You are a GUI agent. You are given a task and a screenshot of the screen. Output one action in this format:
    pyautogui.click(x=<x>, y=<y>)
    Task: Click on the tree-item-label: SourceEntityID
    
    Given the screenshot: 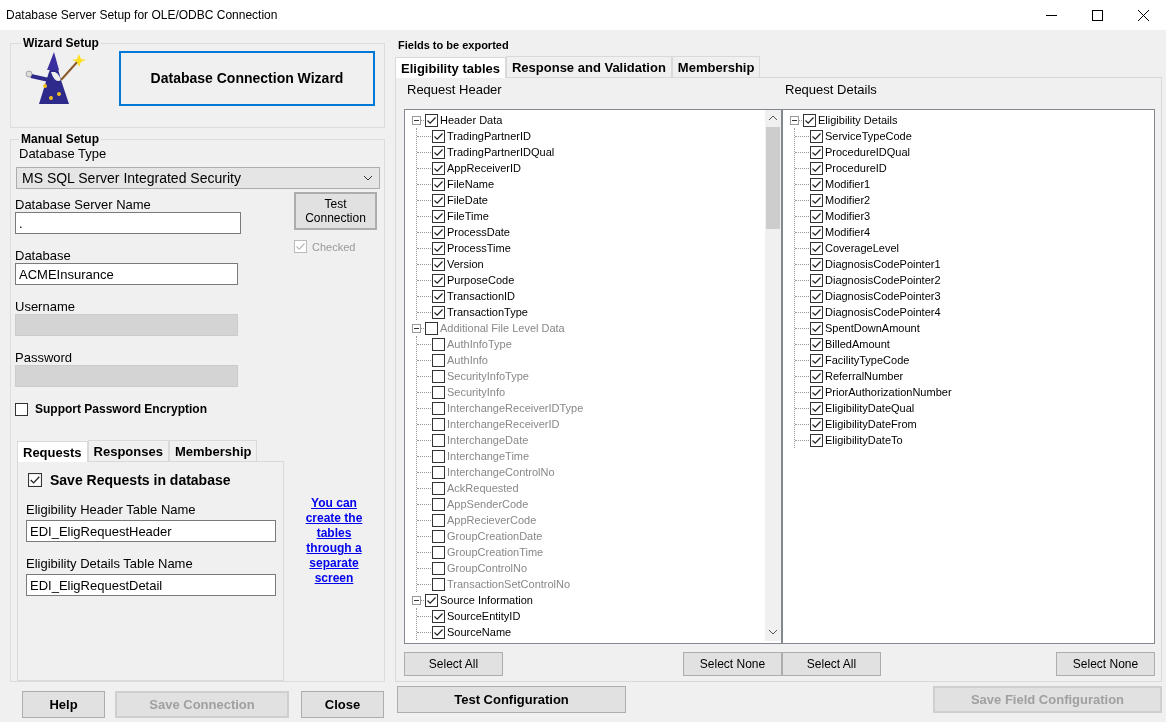 What is the action you would take?
    pyautogui.click(x=484, y=616)
    